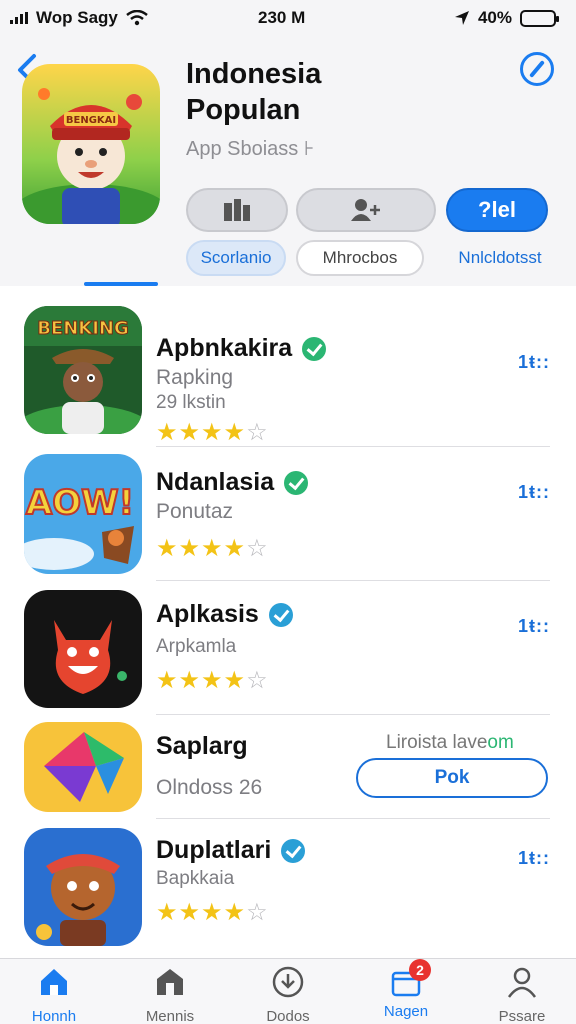  I want to click on app-category: Rapking, so click(195, 377).